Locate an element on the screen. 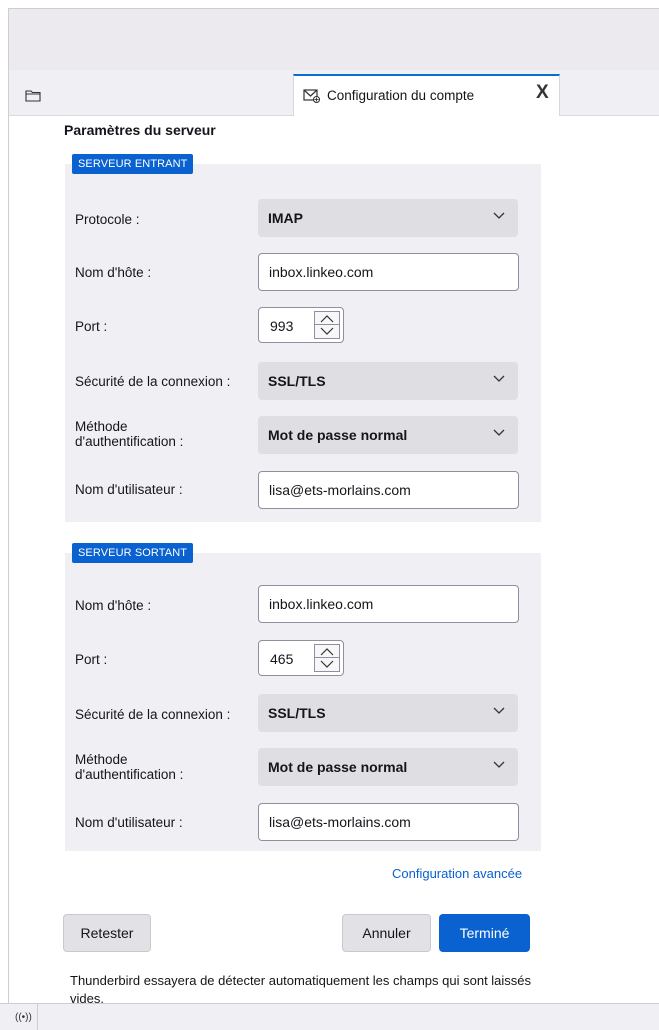  incoming-port-value: 993 is located at coordinates (282, 326).